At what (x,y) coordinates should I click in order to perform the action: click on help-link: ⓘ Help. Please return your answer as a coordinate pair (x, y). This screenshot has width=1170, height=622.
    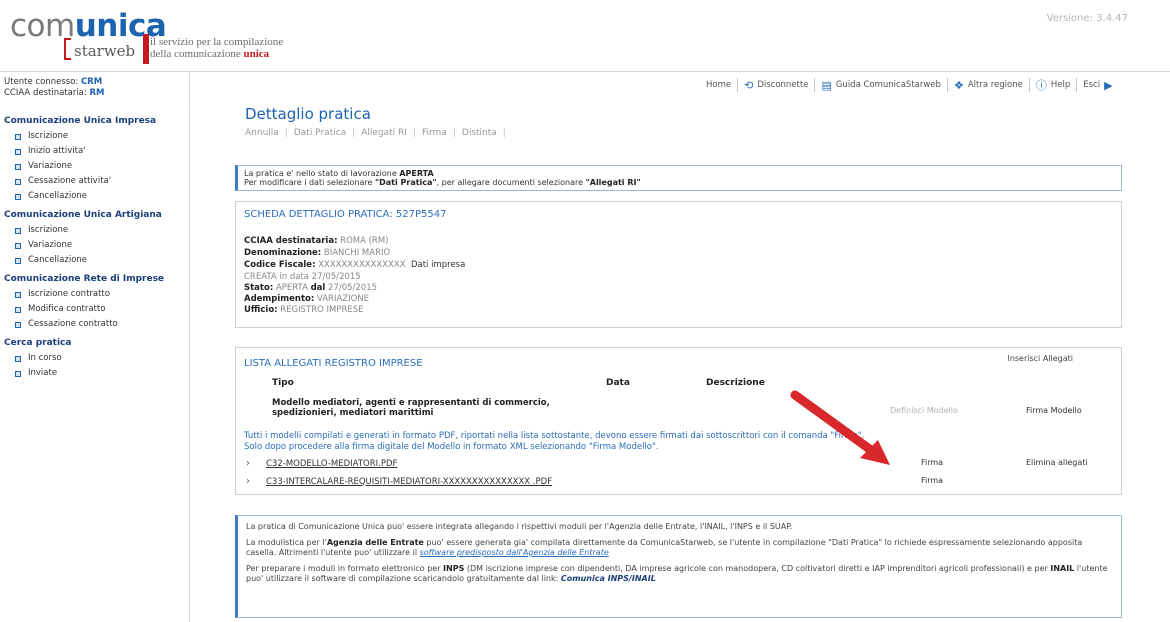
    Looking at the image, I should click on (1054, 85).